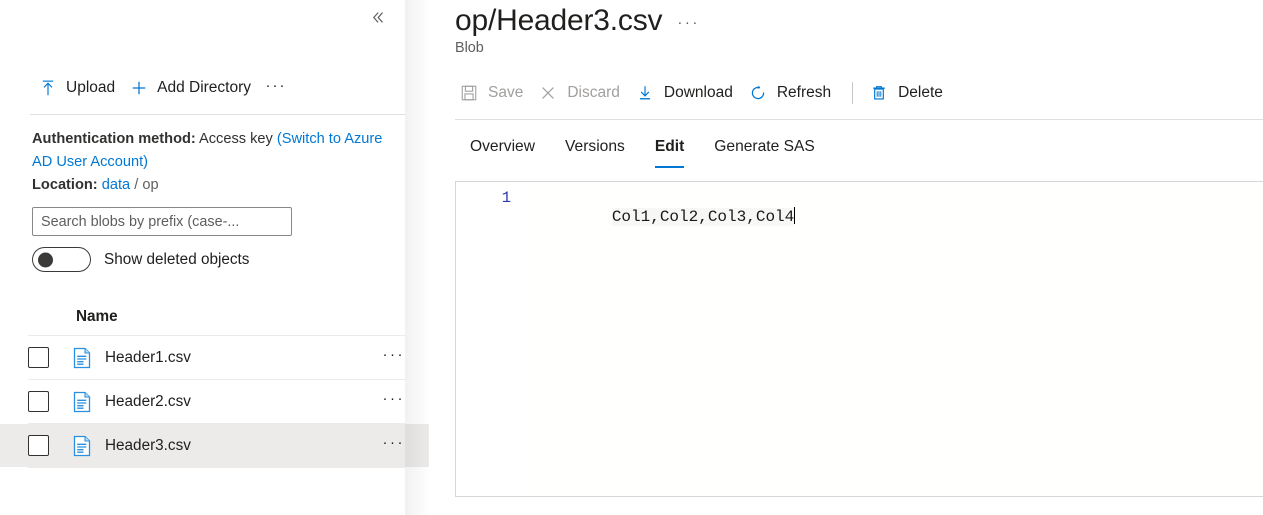 The width and height of the screenshot is (1263, 515). I want to click on detail-toolbar-divider, so click(859, 119).